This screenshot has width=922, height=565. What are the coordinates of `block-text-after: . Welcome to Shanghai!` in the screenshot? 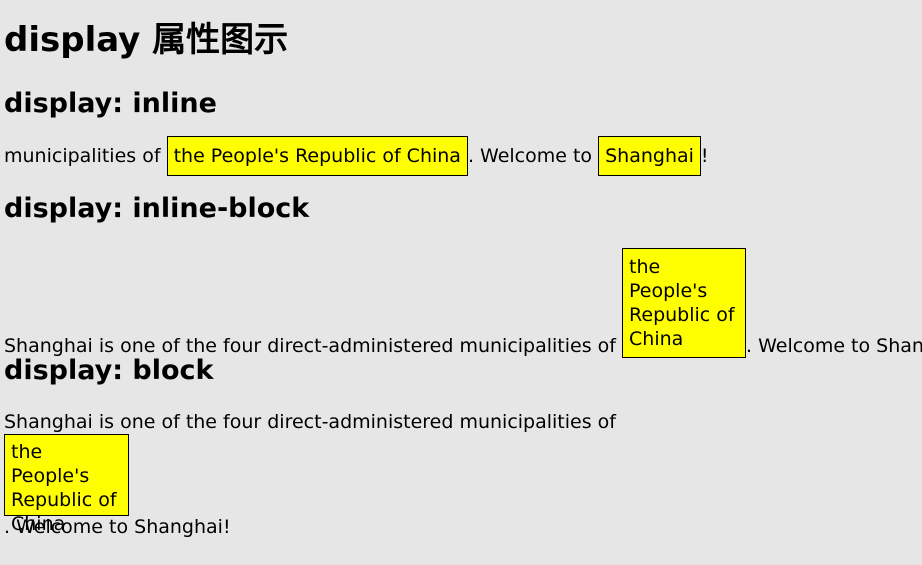 It's located at (117, 527).